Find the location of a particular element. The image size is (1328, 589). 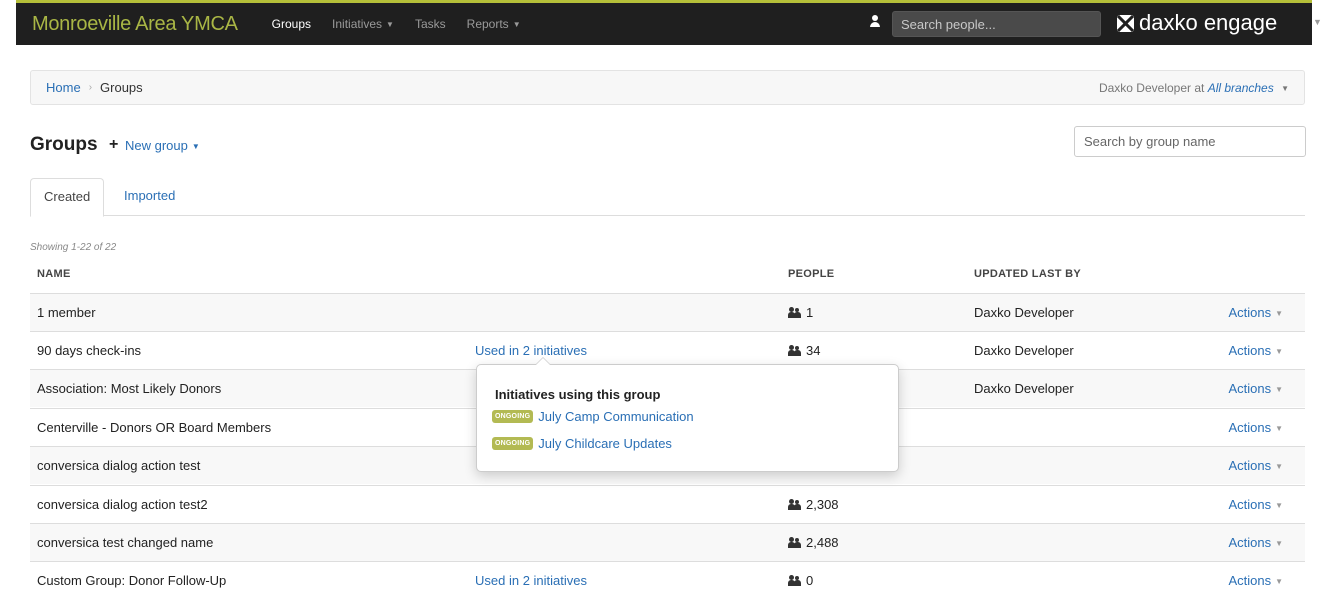

nav-groups-label: Groups is located at coordinates (291, 24).